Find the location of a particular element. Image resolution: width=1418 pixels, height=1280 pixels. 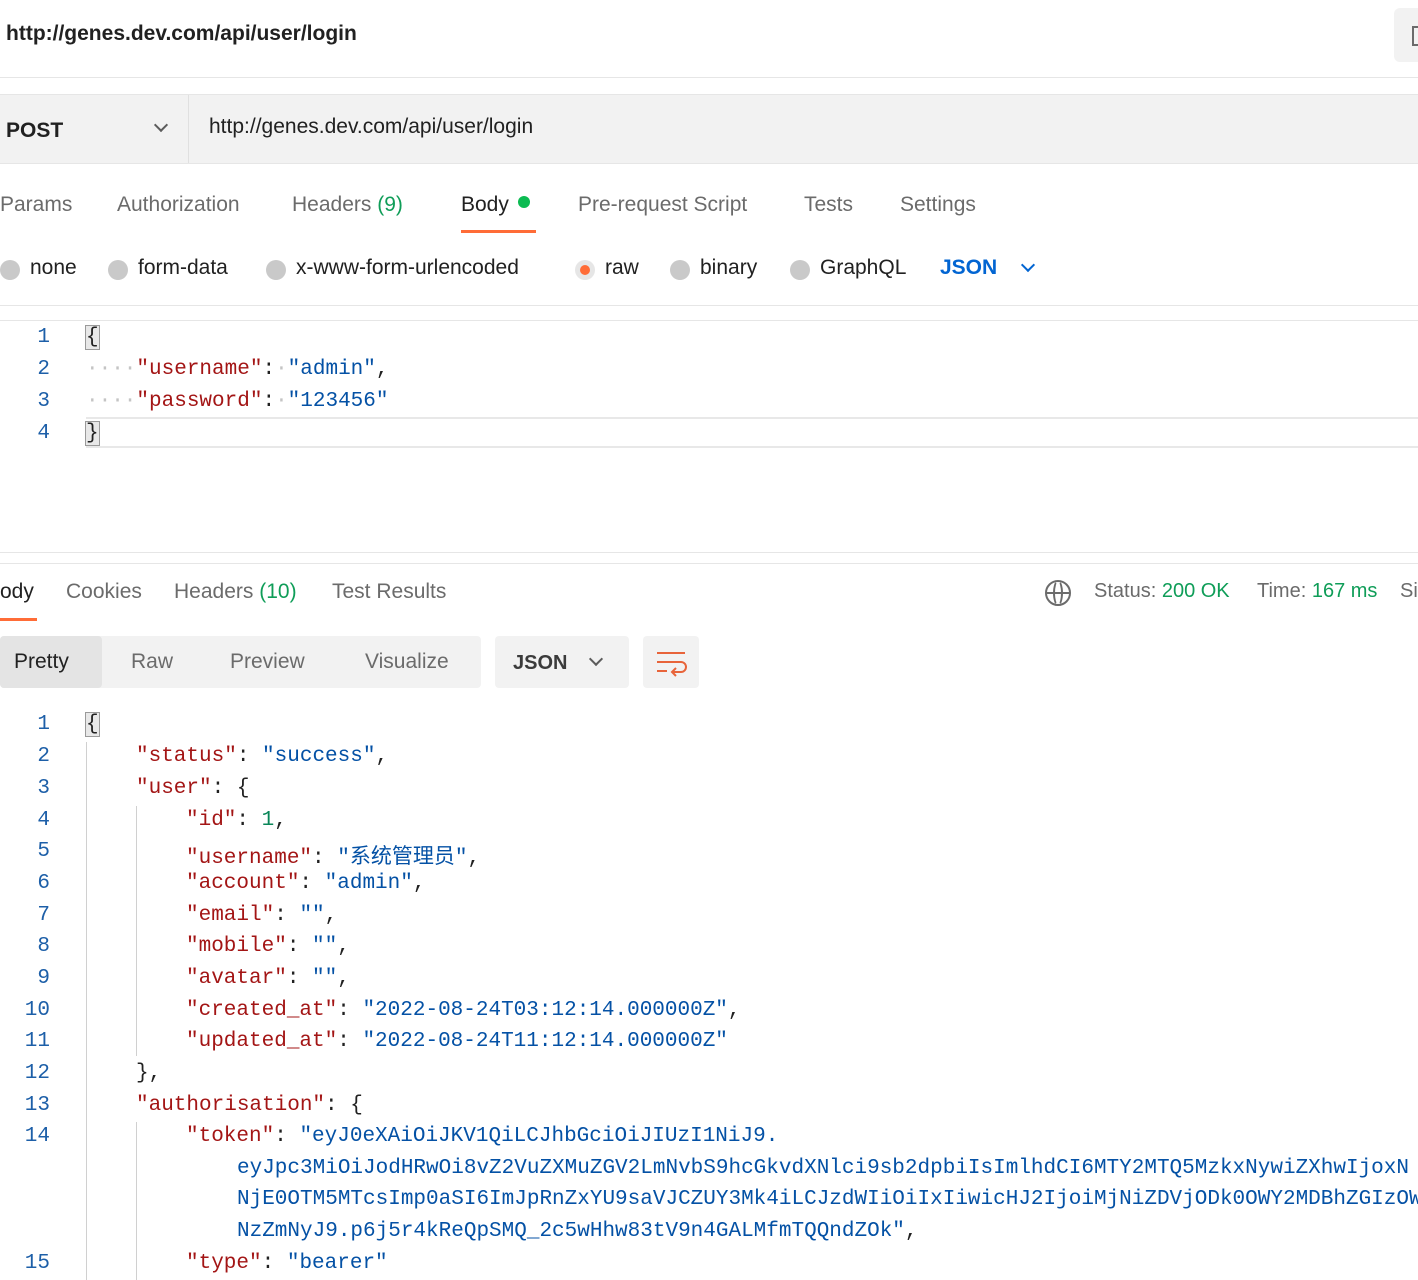

active-response-tab-indicator is located at coordinates (18, 619).